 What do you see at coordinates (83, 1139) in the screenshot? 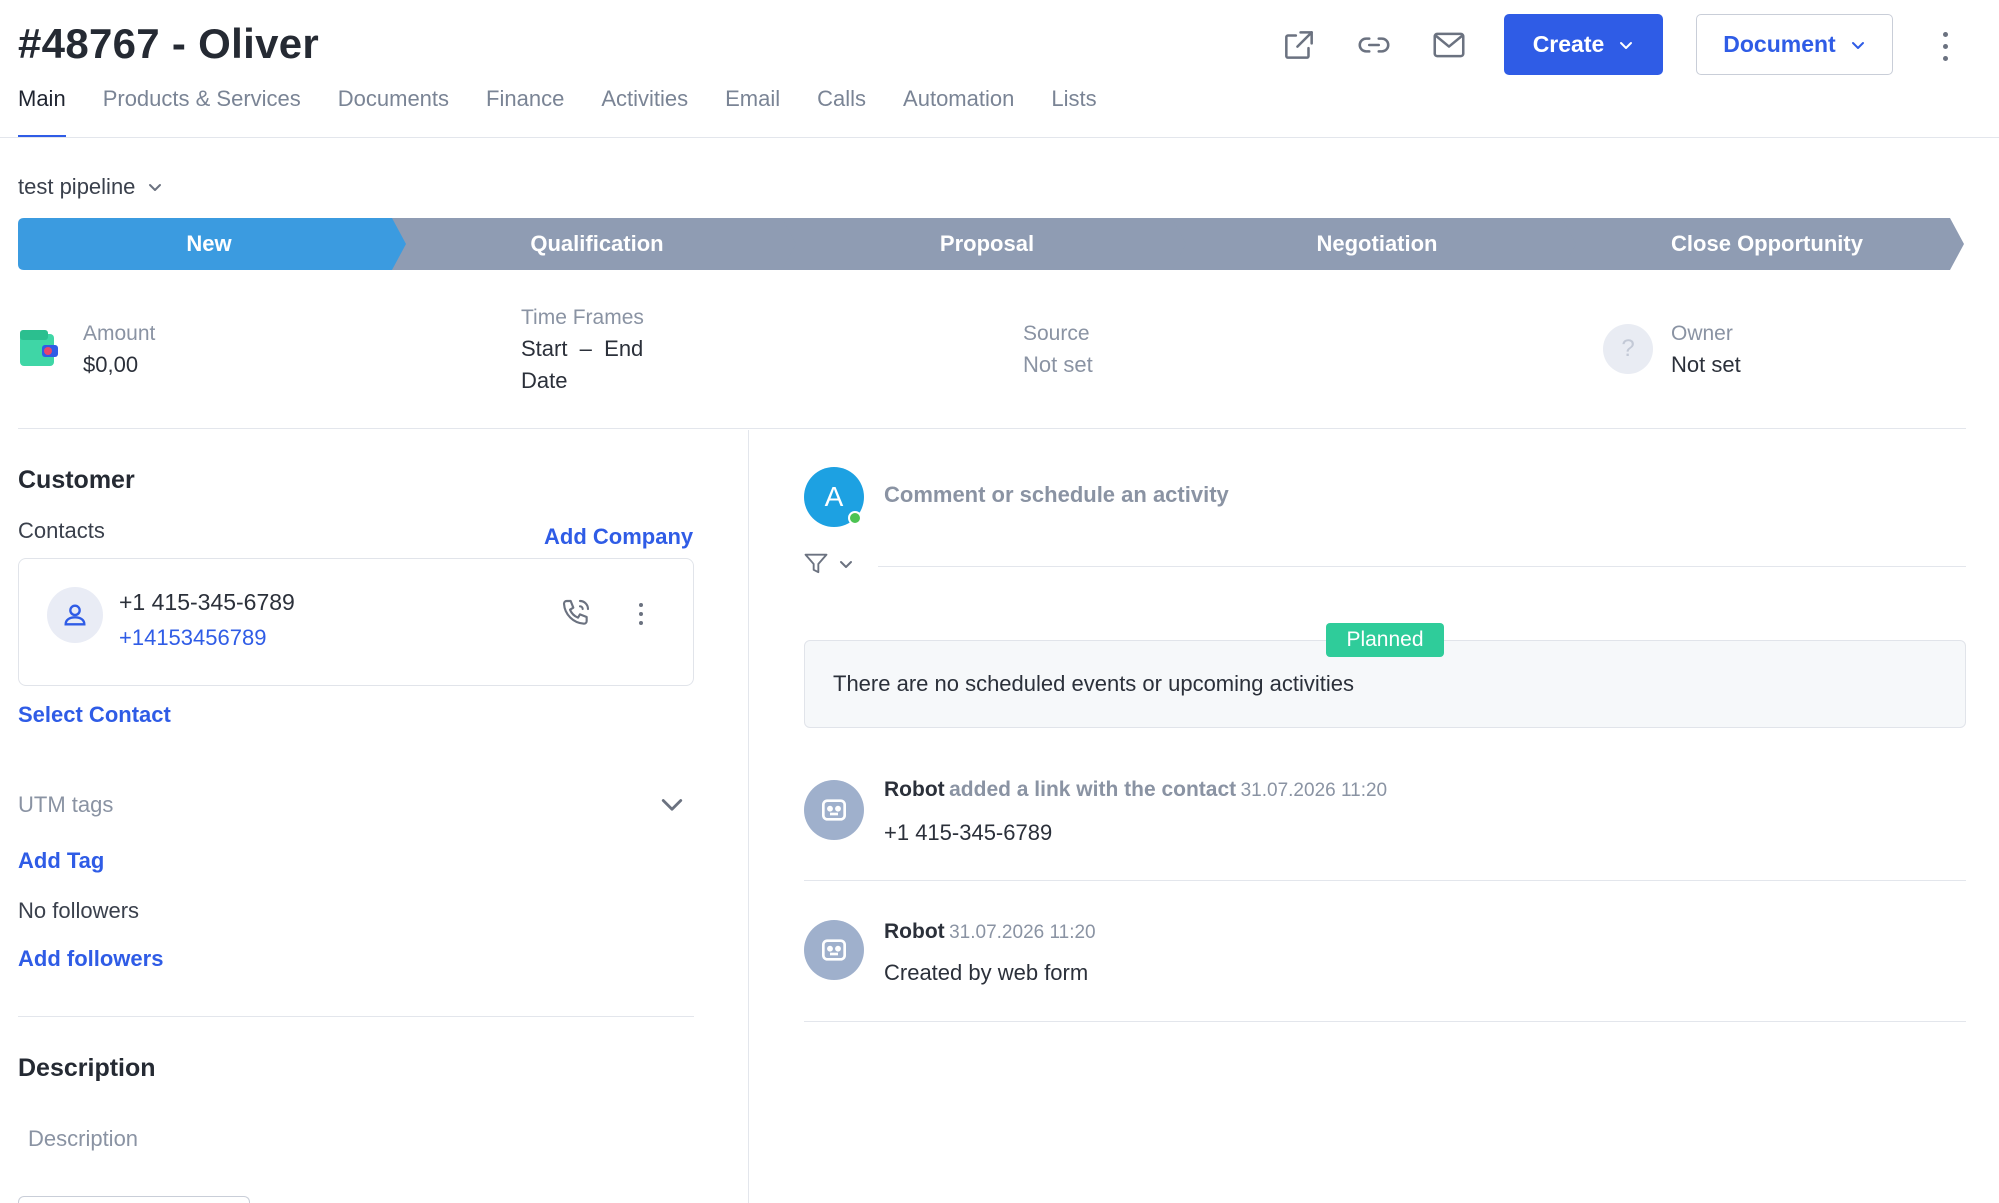
I see `description-field: Description` at bounding box center [83, 1139].